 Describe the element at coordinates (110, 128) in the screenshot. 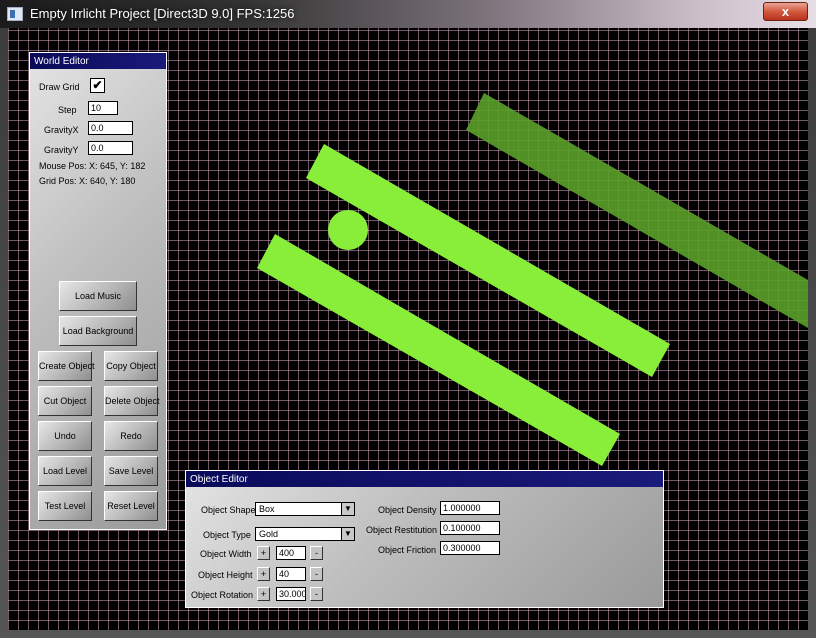

I see `gravity-x-input: 0.0` at that location.